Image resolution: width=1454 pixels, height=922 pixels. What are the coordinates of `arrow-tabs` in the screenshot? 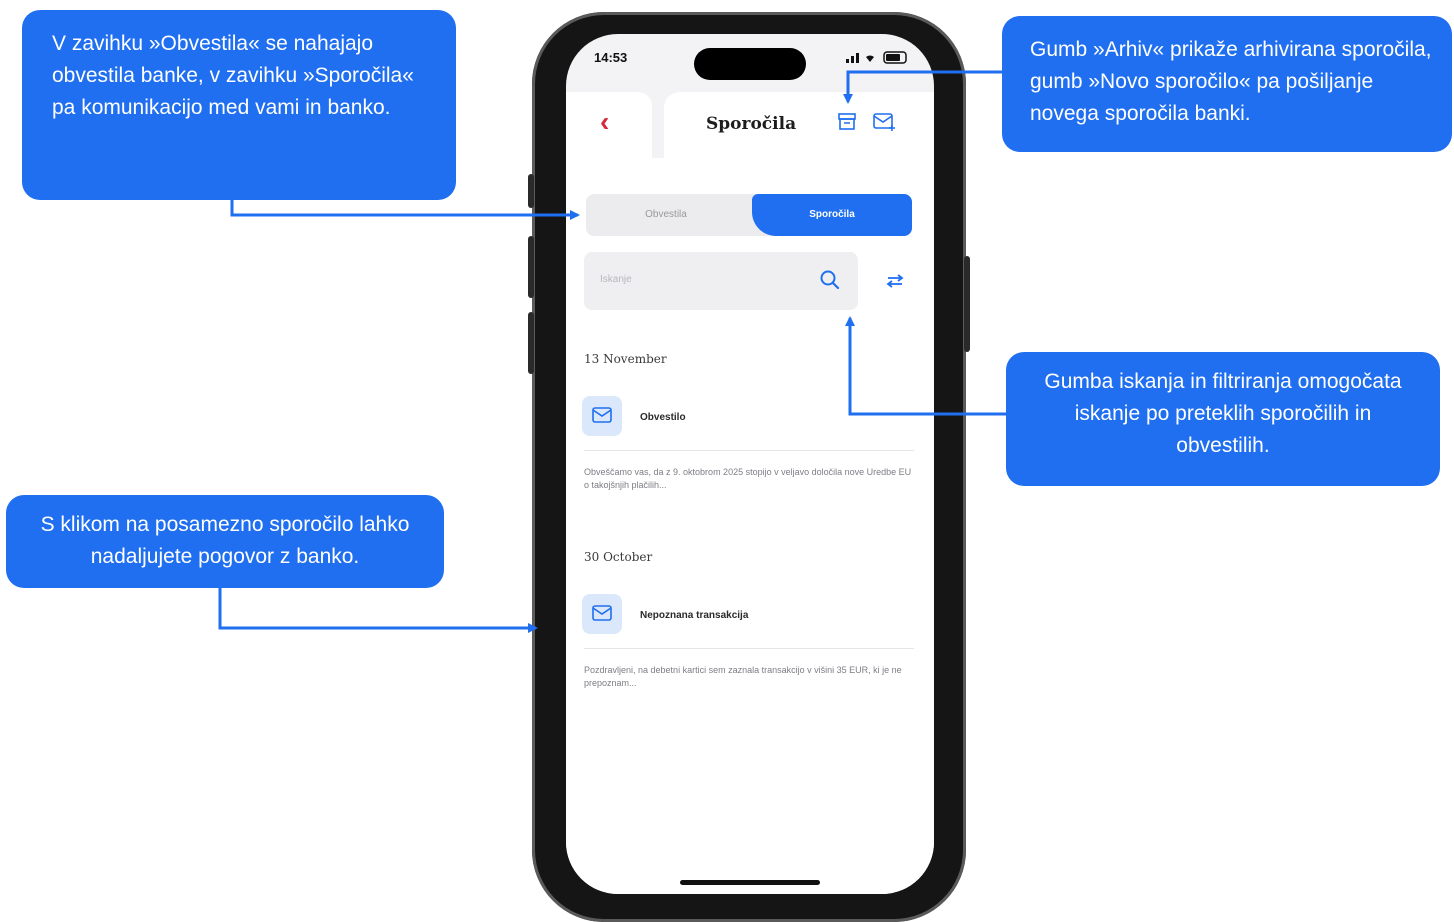 It's located at (405, 210).